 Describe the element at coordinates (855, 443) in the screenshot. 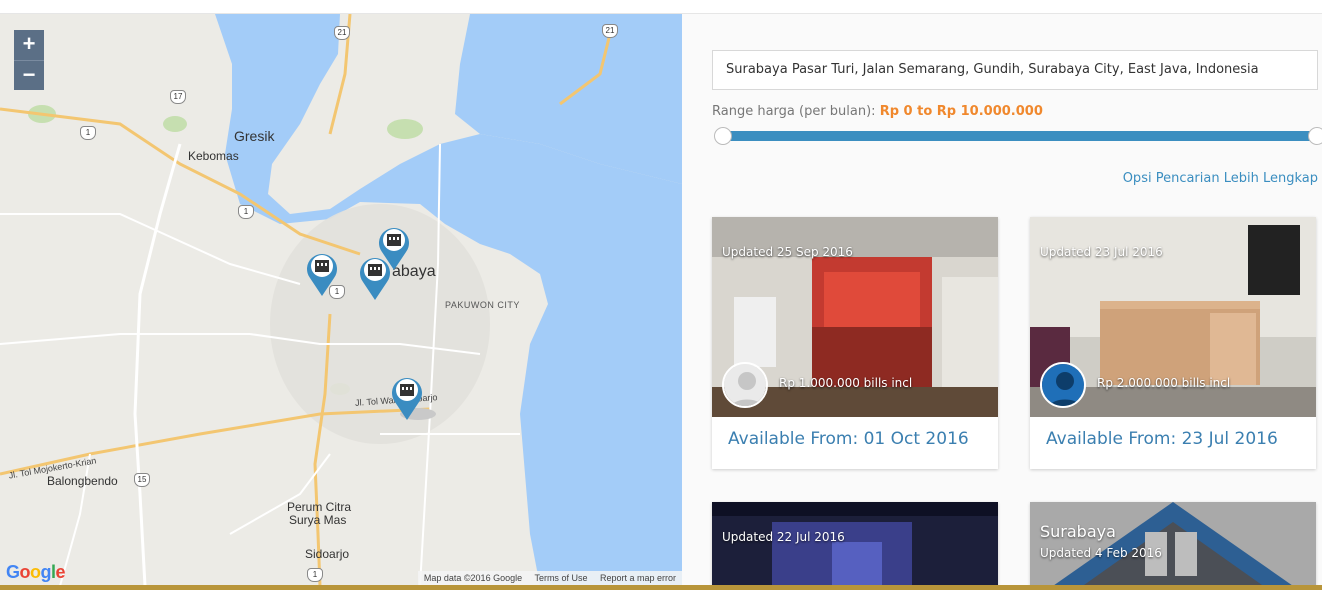

I see `available-from: Available From: 01 Oct 2016` at that location.